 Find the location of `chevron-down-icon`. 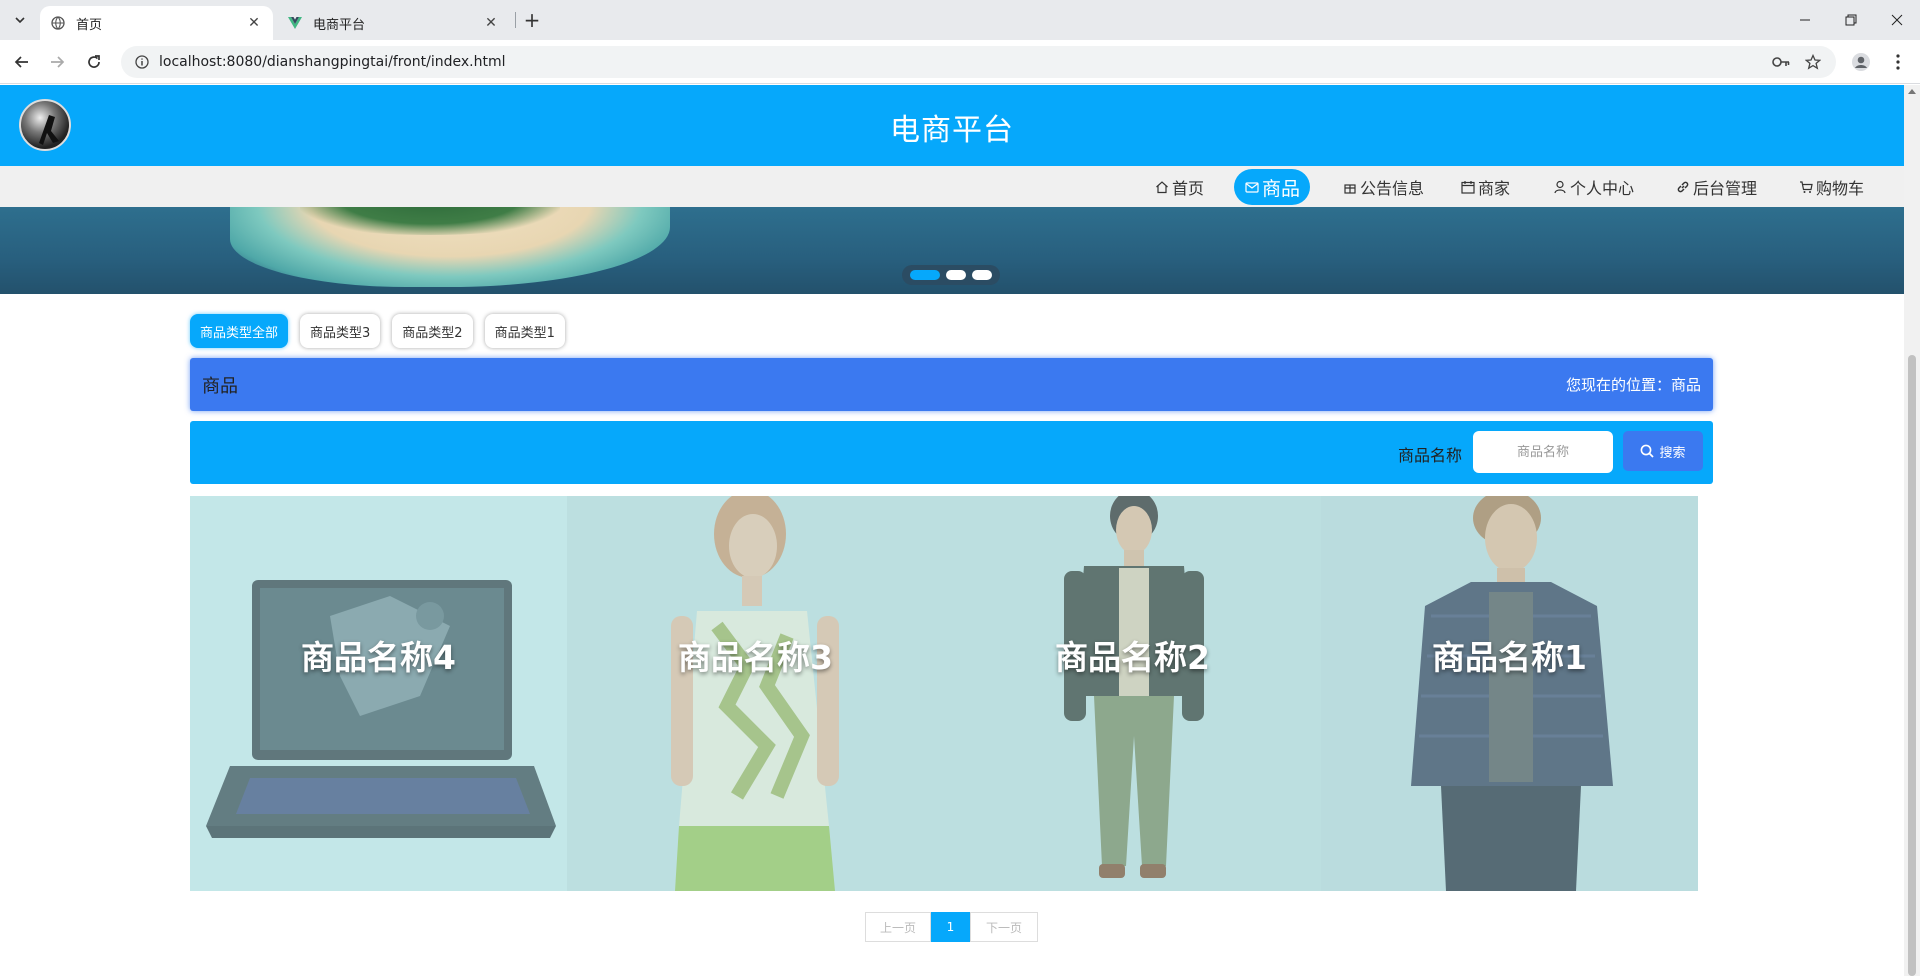

chevron-down-icon is located at coordinates (20, 20).